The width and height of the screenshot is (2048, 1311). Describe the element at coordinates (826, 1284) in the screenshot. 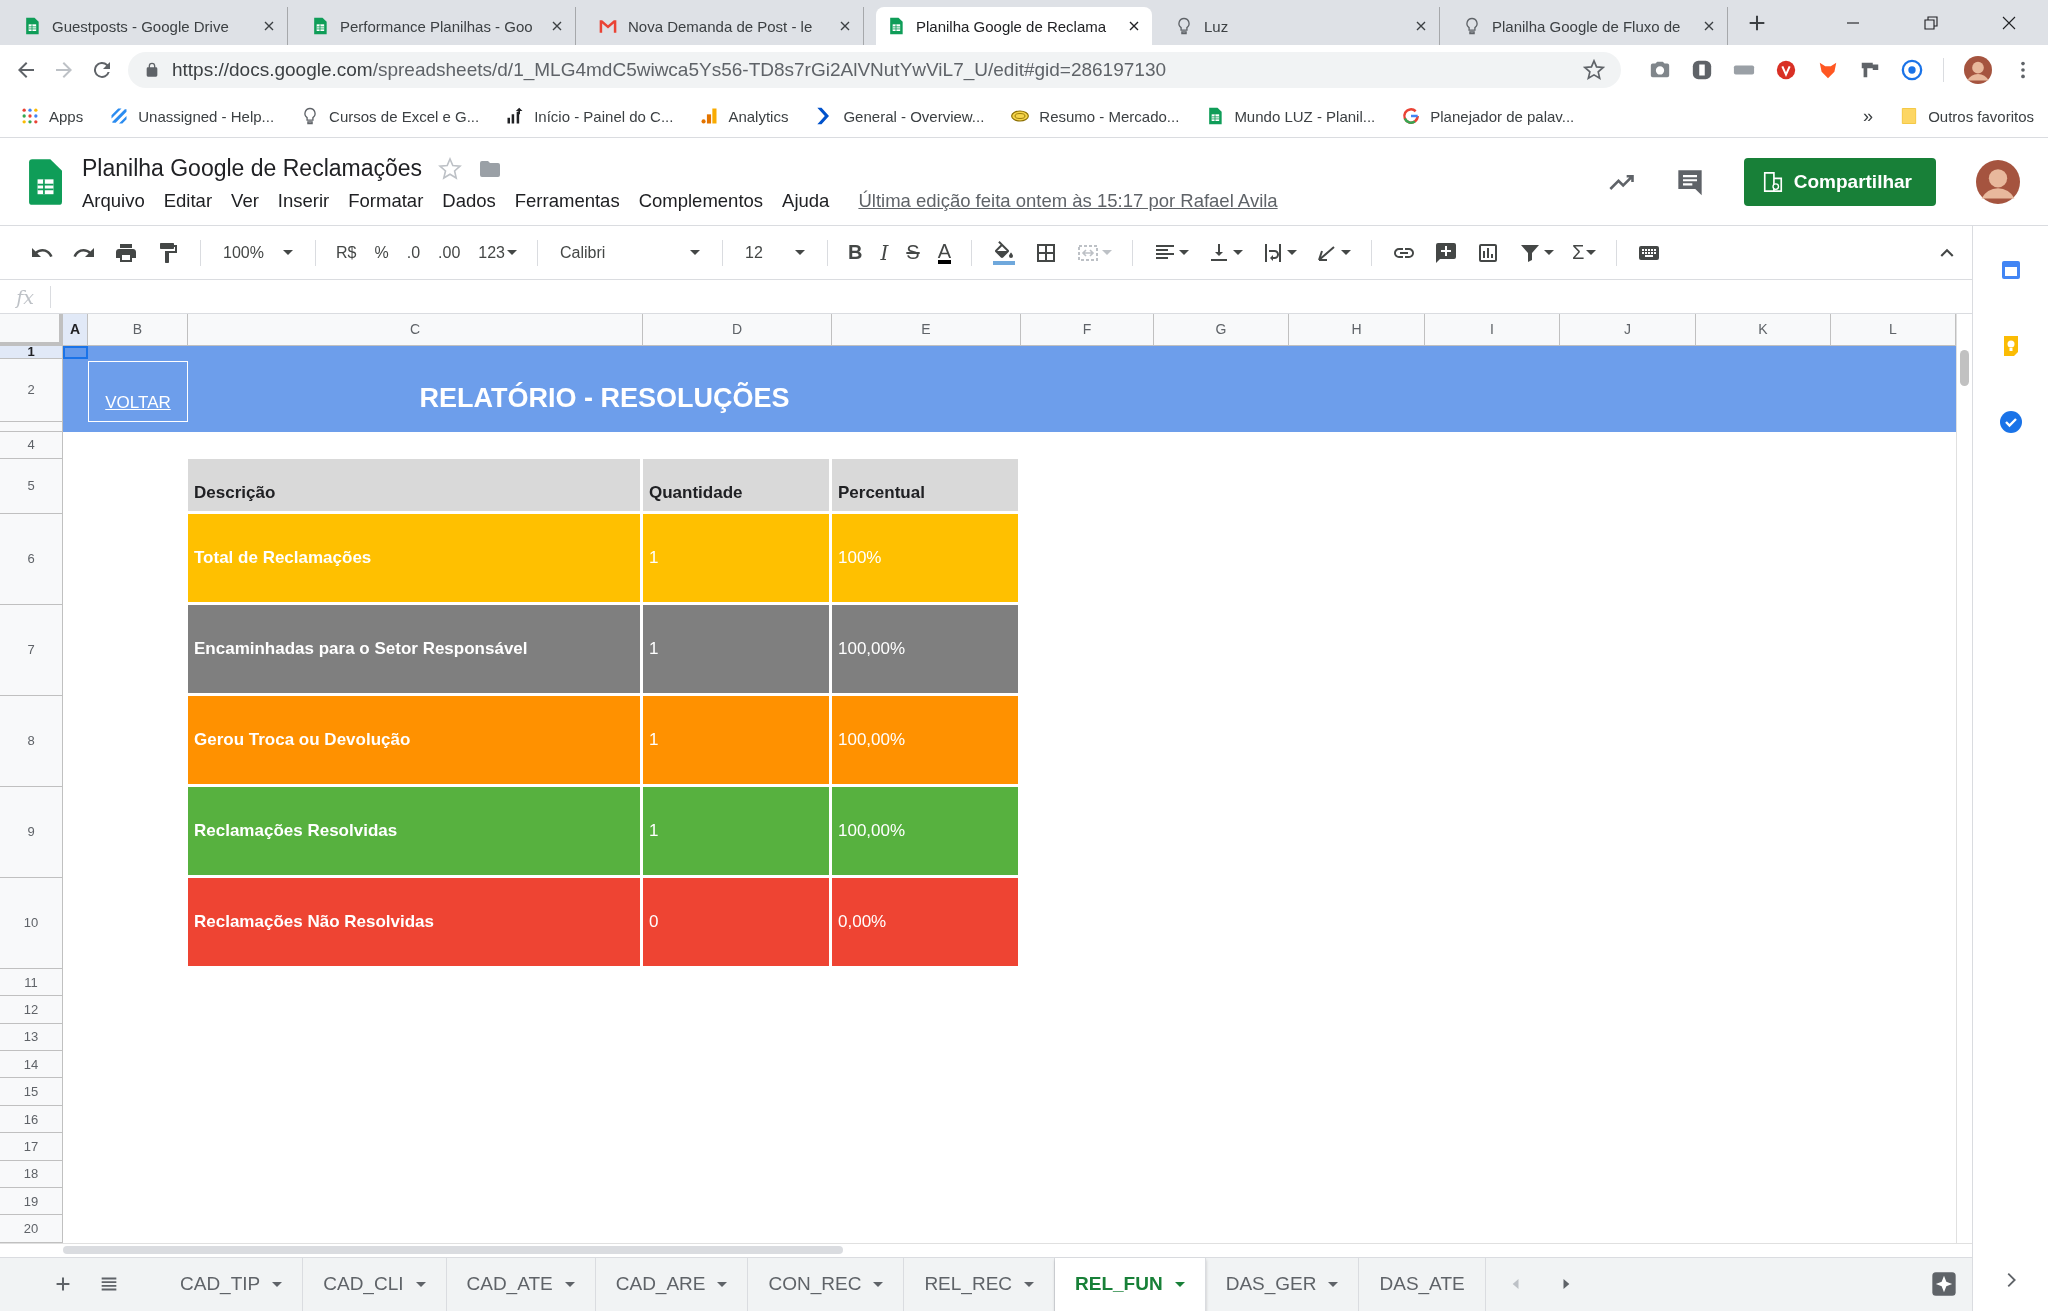

I see `sheet-tab: CON_REC` at that location.